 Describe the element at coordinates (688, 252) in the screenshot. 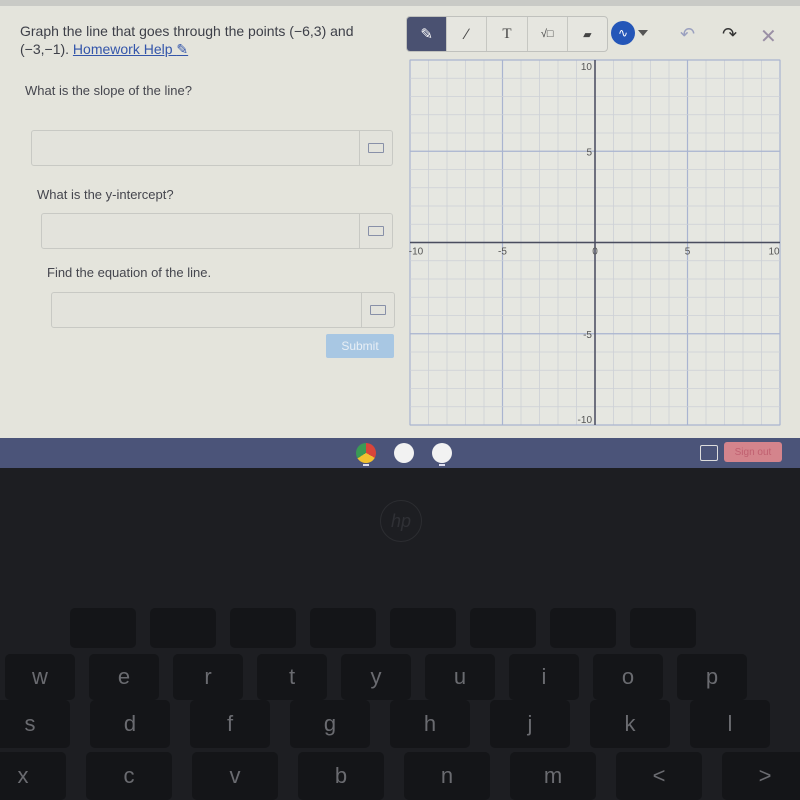

I see `x-tick-label: 5` at that location.